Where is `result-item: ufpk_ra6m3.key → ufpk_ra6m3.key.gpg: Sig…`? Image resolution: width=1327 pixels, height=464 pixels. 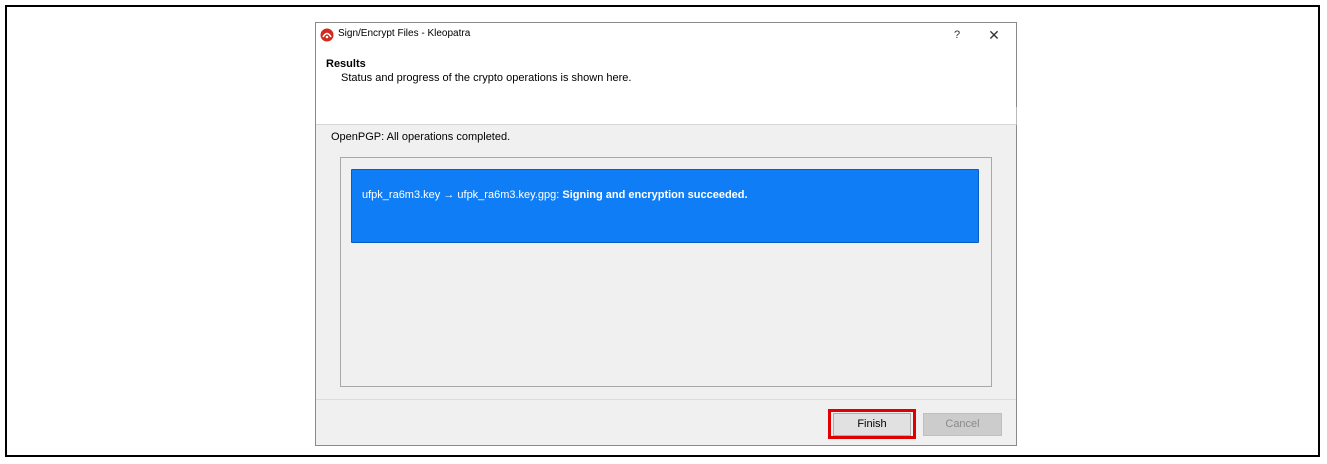 result-item: ufpk_ra6m3.key → ufpk_ra6m3.key.gpg: Sig… is located at coordinates (665, 206).